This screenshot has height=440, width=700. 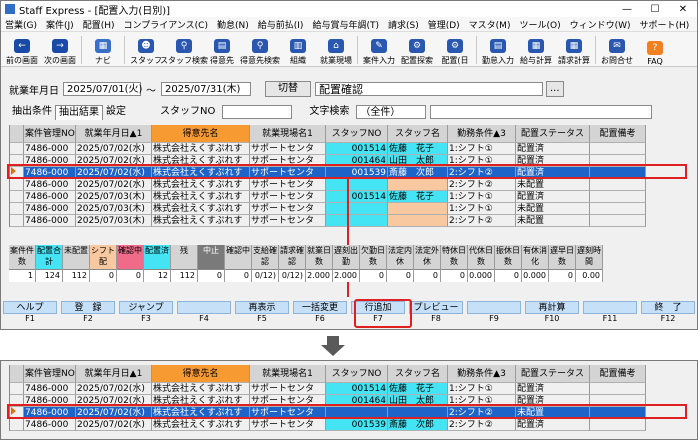 I want to click on function-key: 登 録 F2, so click(x=88, y=315).